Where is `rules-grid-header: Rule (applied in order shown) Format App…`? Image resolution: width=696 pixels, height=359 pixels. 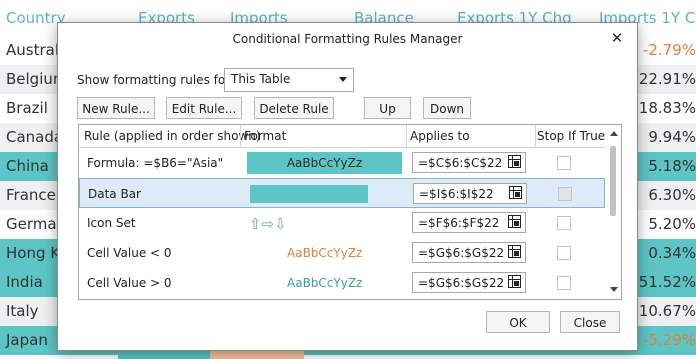 rules-grid-header: Rule (applied in order shown) Format App… is located at coordinates (342, 136).